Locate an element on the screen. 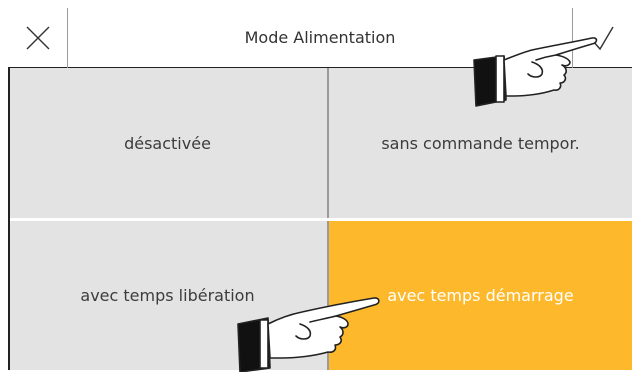 The height and width of the screenshot is (372, 636). option-label: avec temps libération is located at coordinates (167, 295).